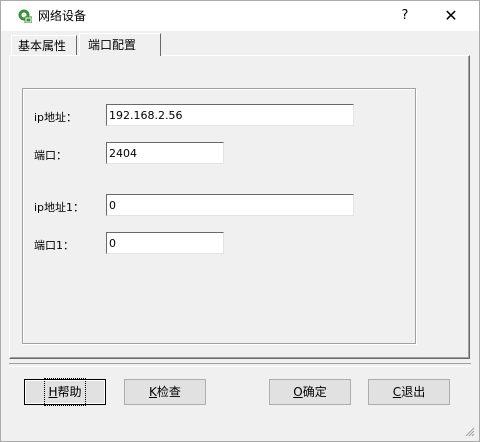  Describe the element at coordinates (165, 243) in the screenshot. I see `port-1-field` at that location.